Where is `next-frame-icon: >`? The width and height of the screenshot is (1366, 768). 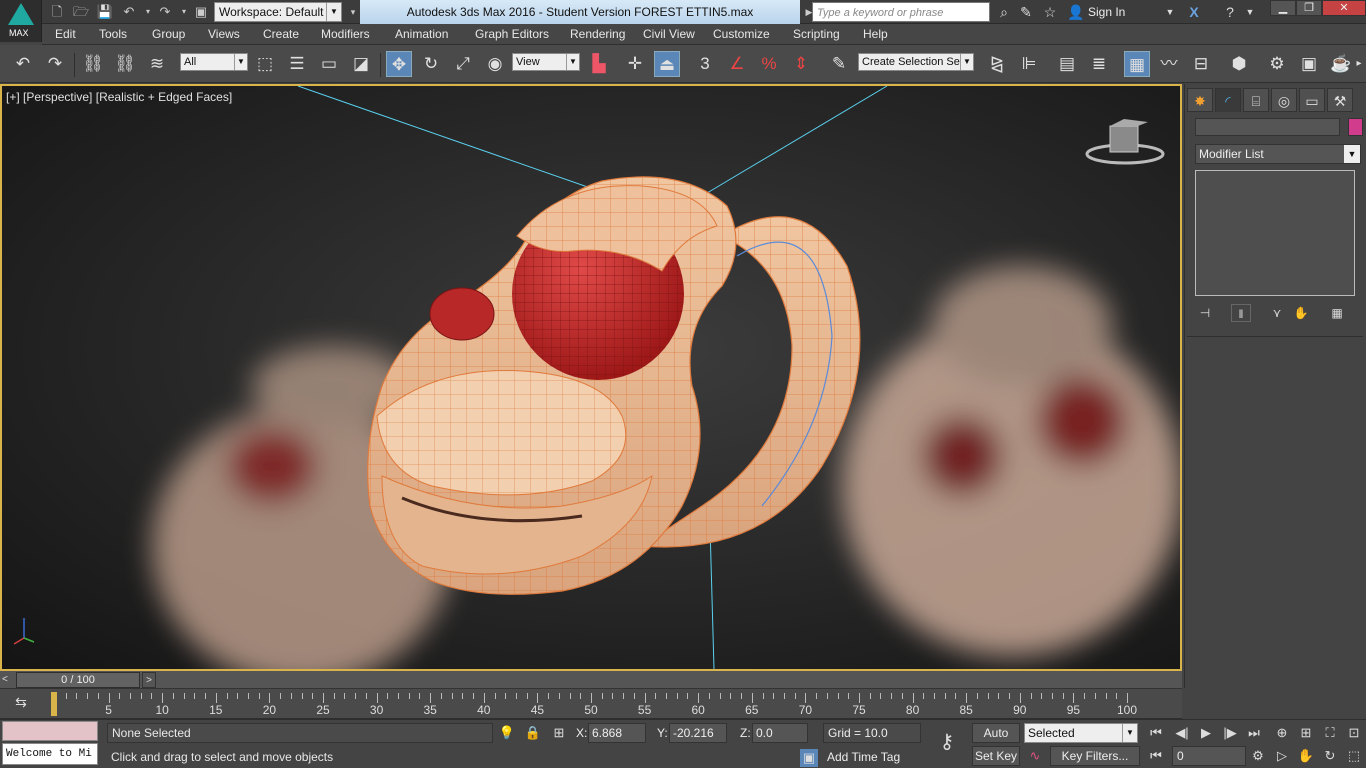
next-frame-icon: > is located at coordinates (149, 680).